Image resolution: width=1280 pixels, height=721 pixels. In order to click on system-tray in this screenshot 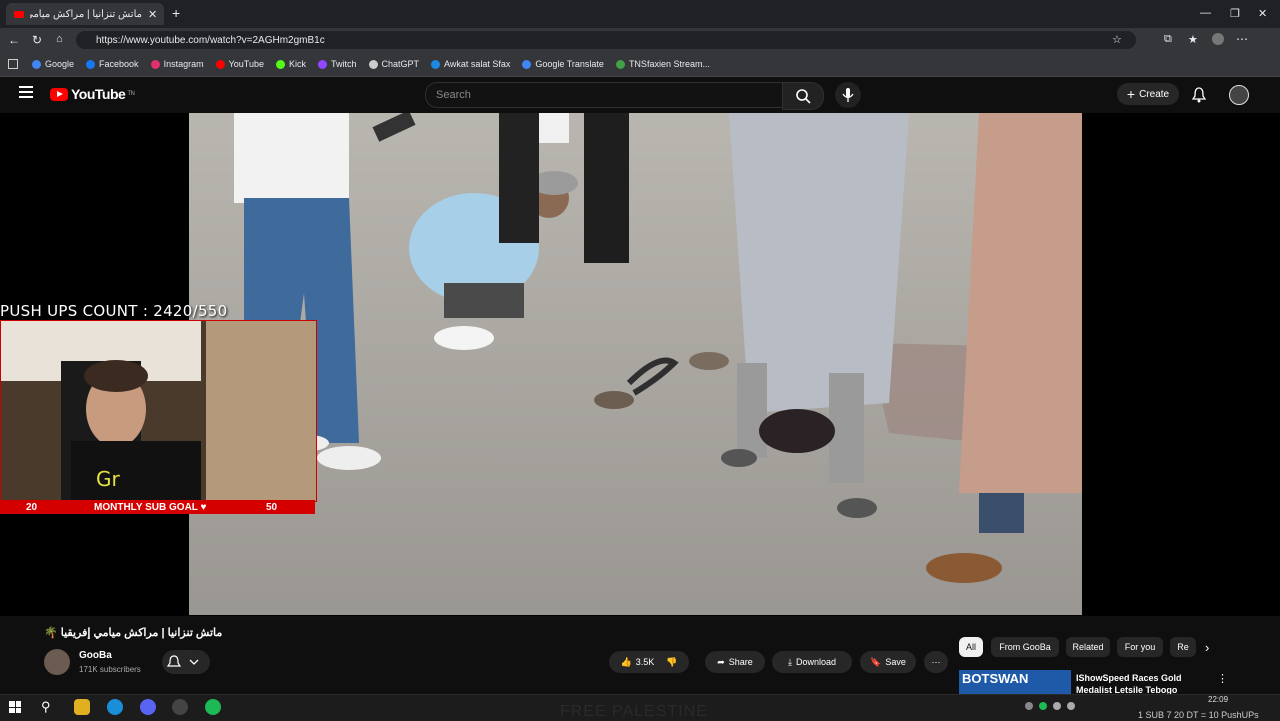, I will do `click(1050, 706)`.